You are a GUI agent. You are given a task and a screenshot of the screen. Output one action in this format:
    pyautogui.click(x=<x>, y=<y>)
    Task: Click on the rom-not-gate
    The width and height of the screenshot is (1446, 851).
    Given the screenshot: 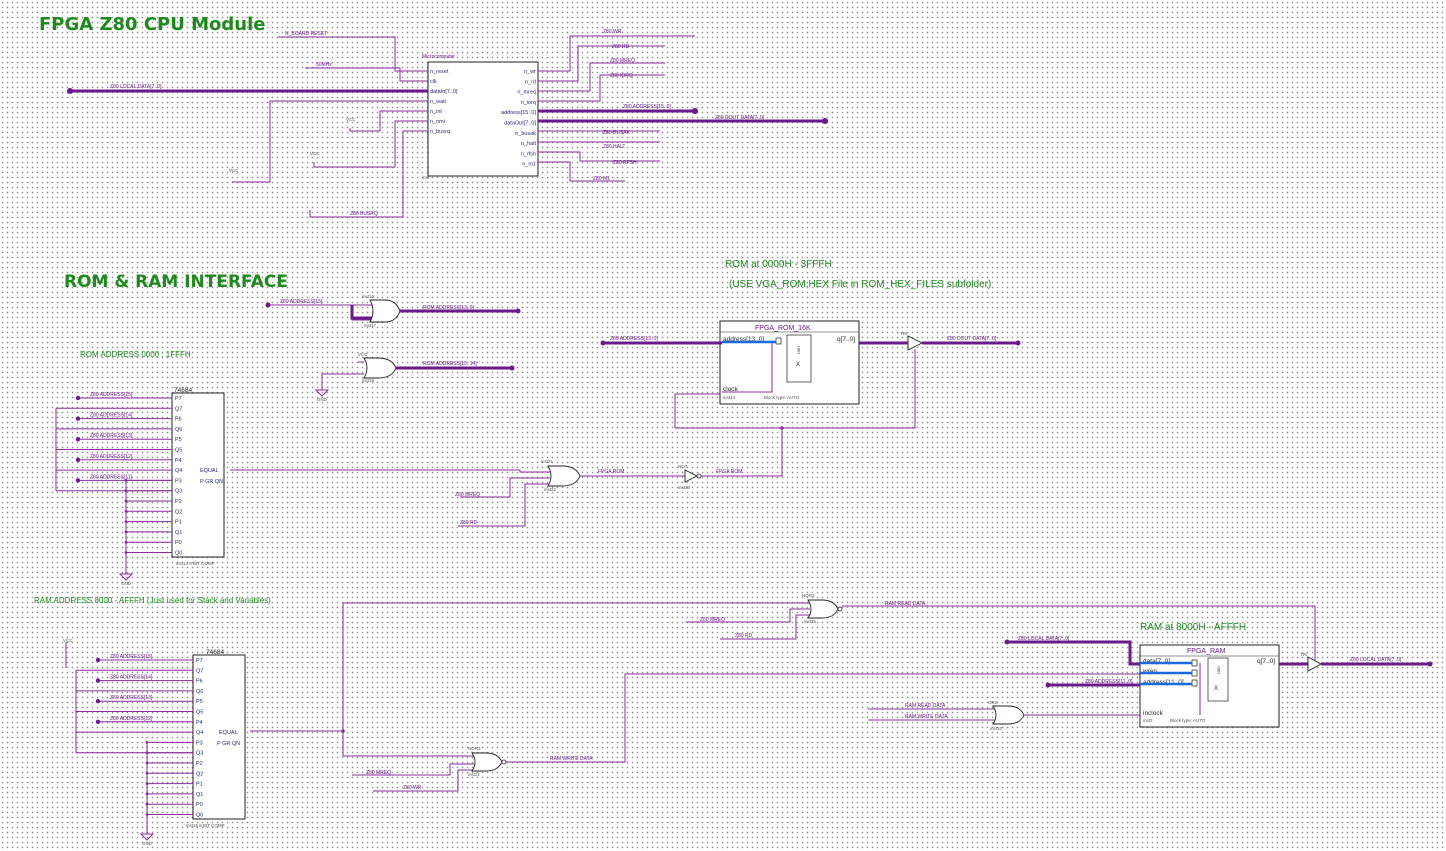 What is the action you would take?
    pyautogui.click(x=691, y=476)
    